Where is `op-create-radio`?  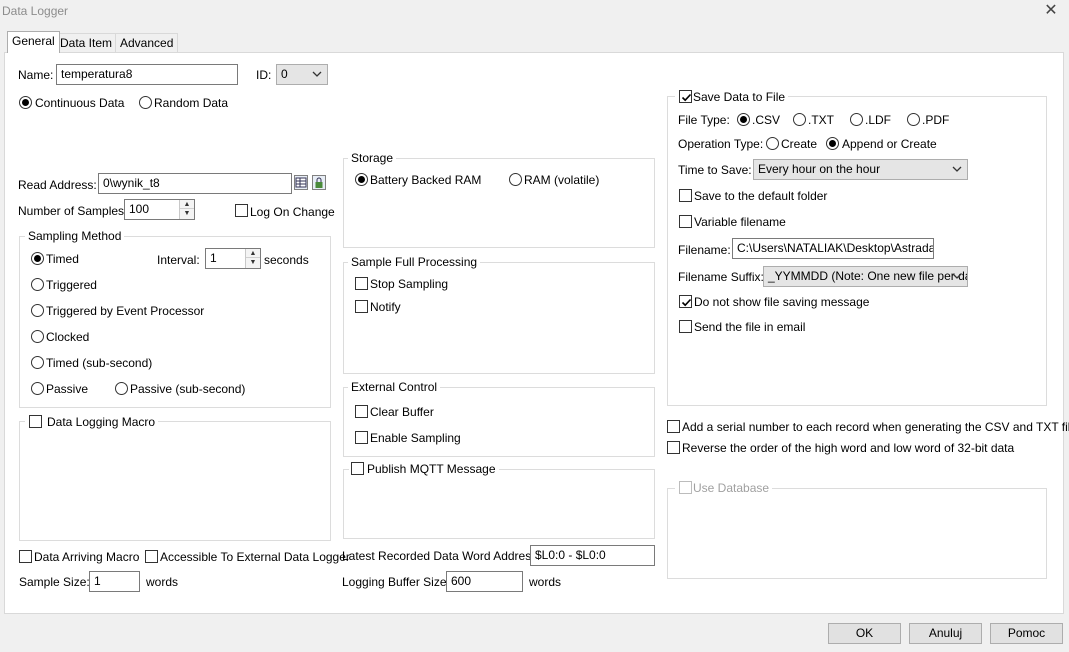
op-create-radio is located at coordinates (772, 143).